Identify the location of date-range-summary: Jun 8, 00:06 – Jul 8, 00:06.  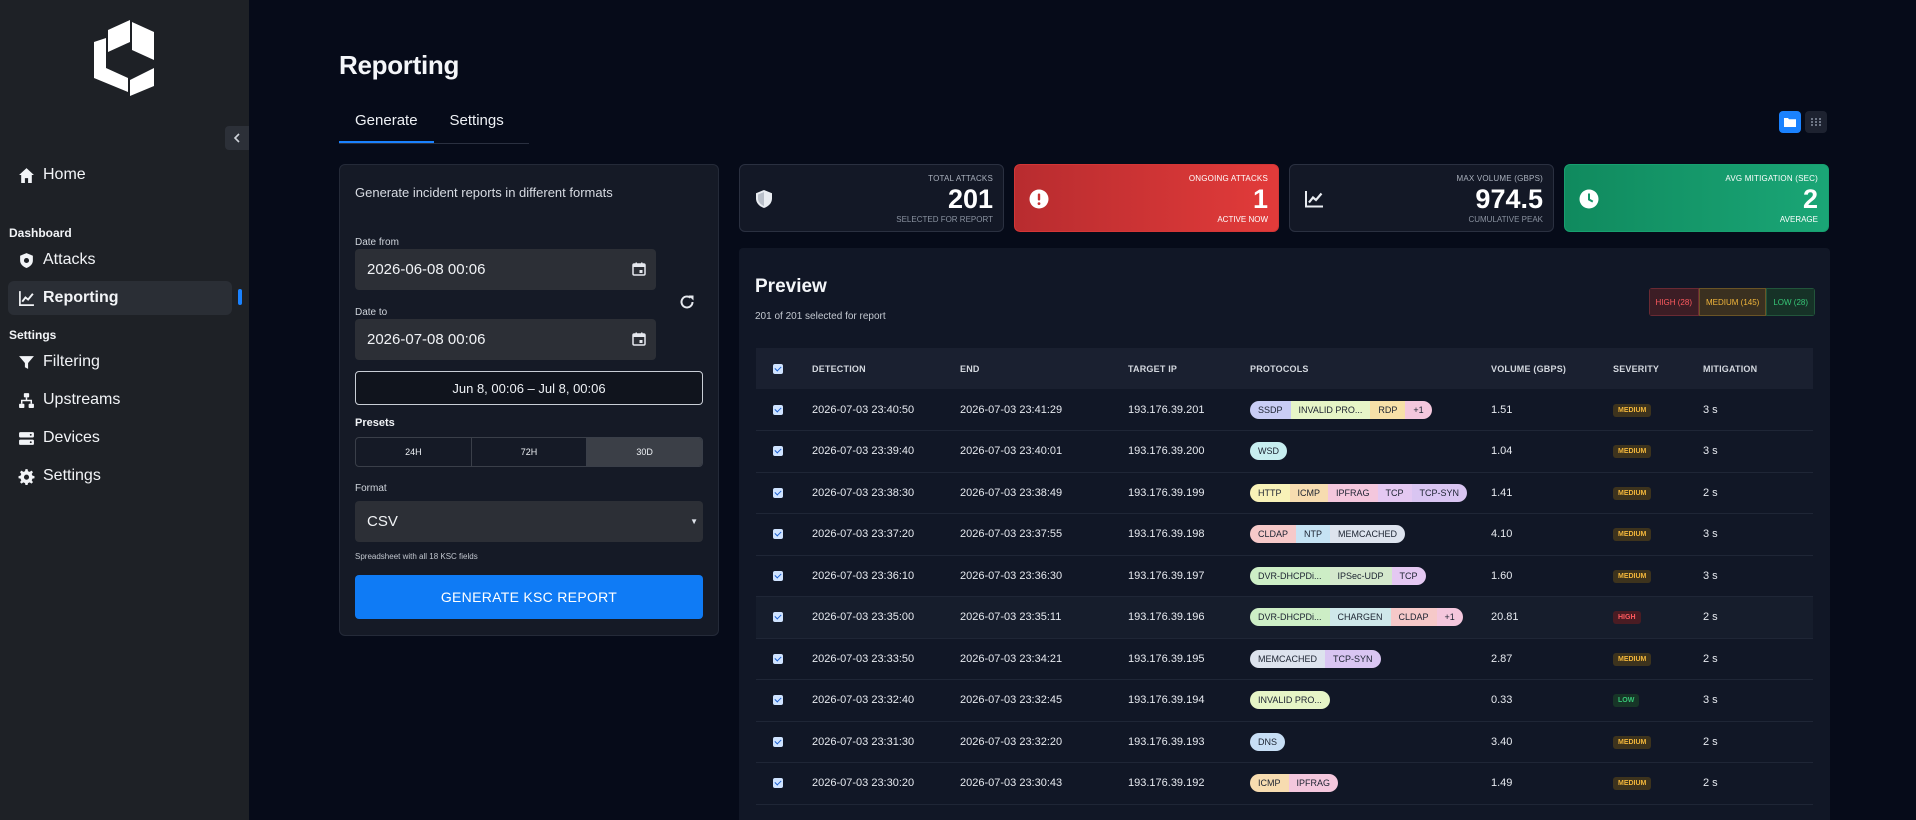
(529, 388).